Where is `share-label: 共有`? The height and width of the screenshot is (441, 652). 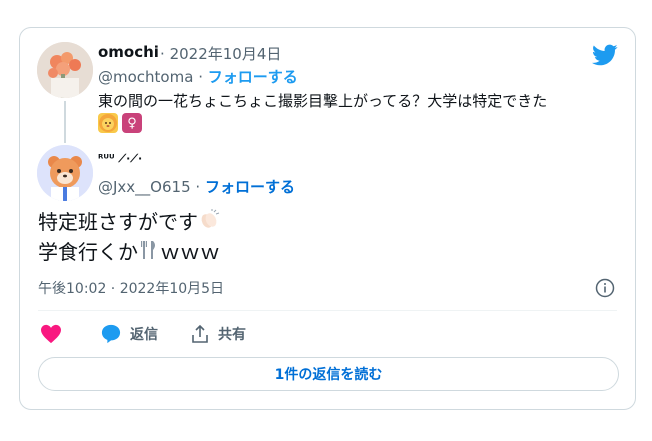
share-label: 共有 is located at coordinates (232, 335).